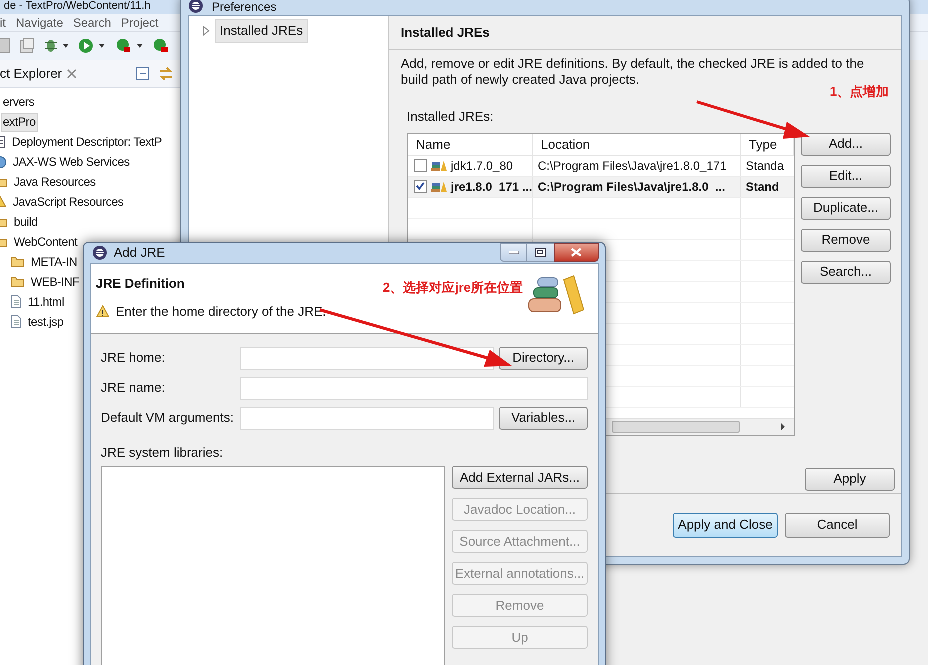 This screenshot has height=665, width=928. What do you see at coordinates (450, 117) in the screenshot?
I see `table-label: Installed JREs:` at bounding box center [450, 117].